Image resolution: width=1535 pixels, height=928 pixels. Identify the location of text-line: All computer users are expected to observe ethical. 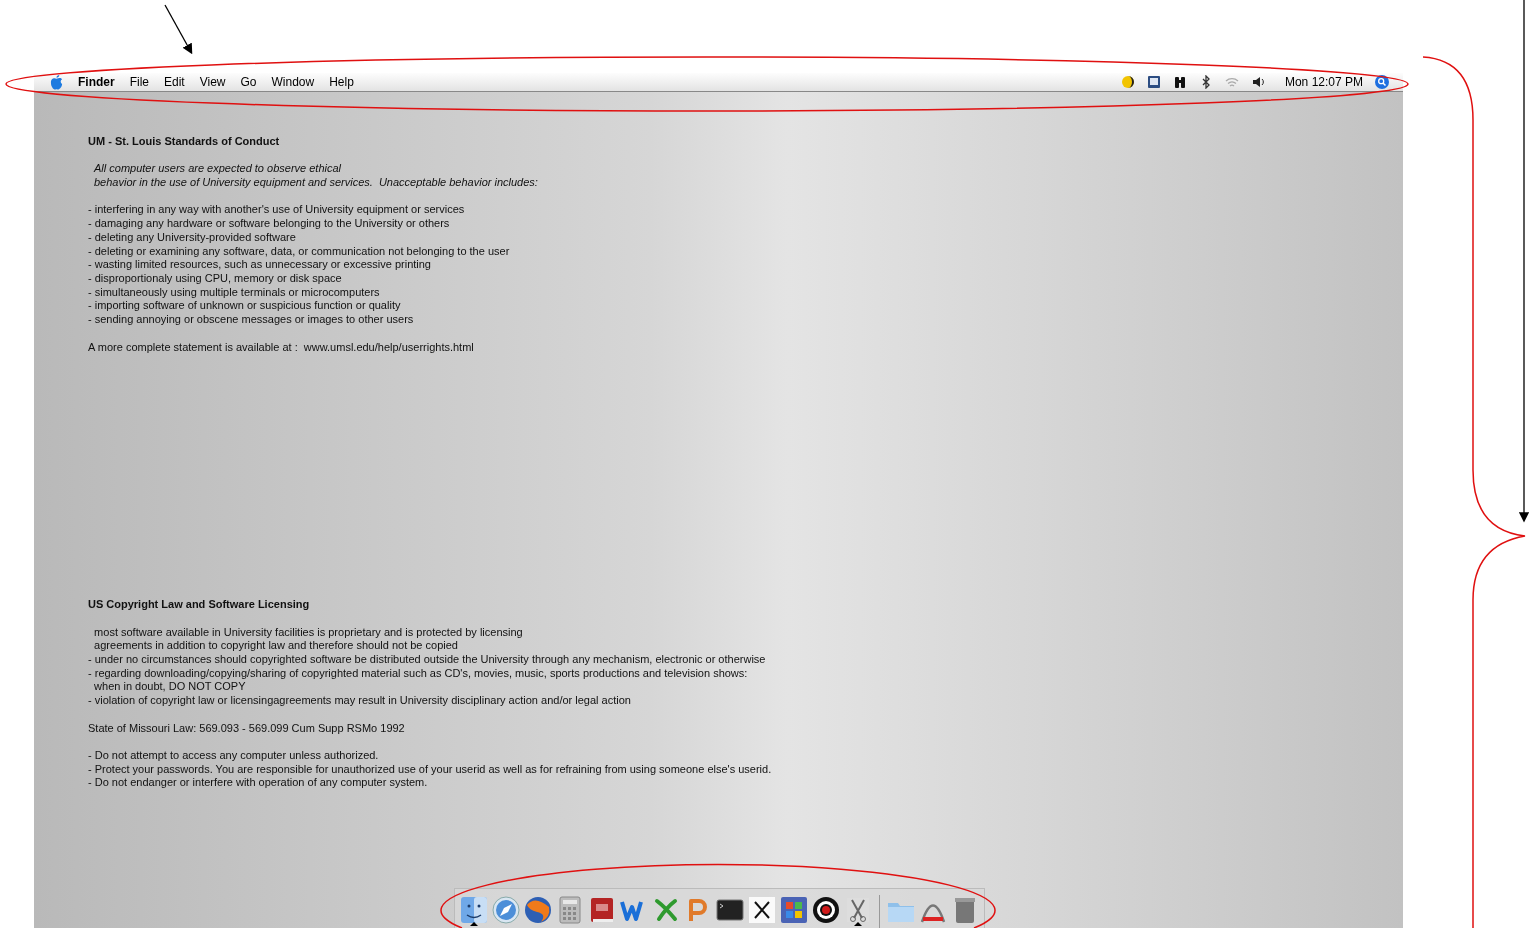
(217, 169).